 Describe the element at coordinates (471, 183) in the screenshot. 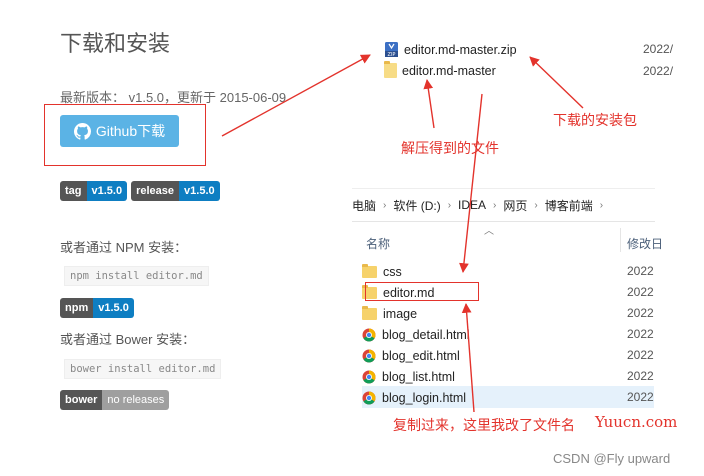

I see `arrow-folder-to-editor-md` at that location.